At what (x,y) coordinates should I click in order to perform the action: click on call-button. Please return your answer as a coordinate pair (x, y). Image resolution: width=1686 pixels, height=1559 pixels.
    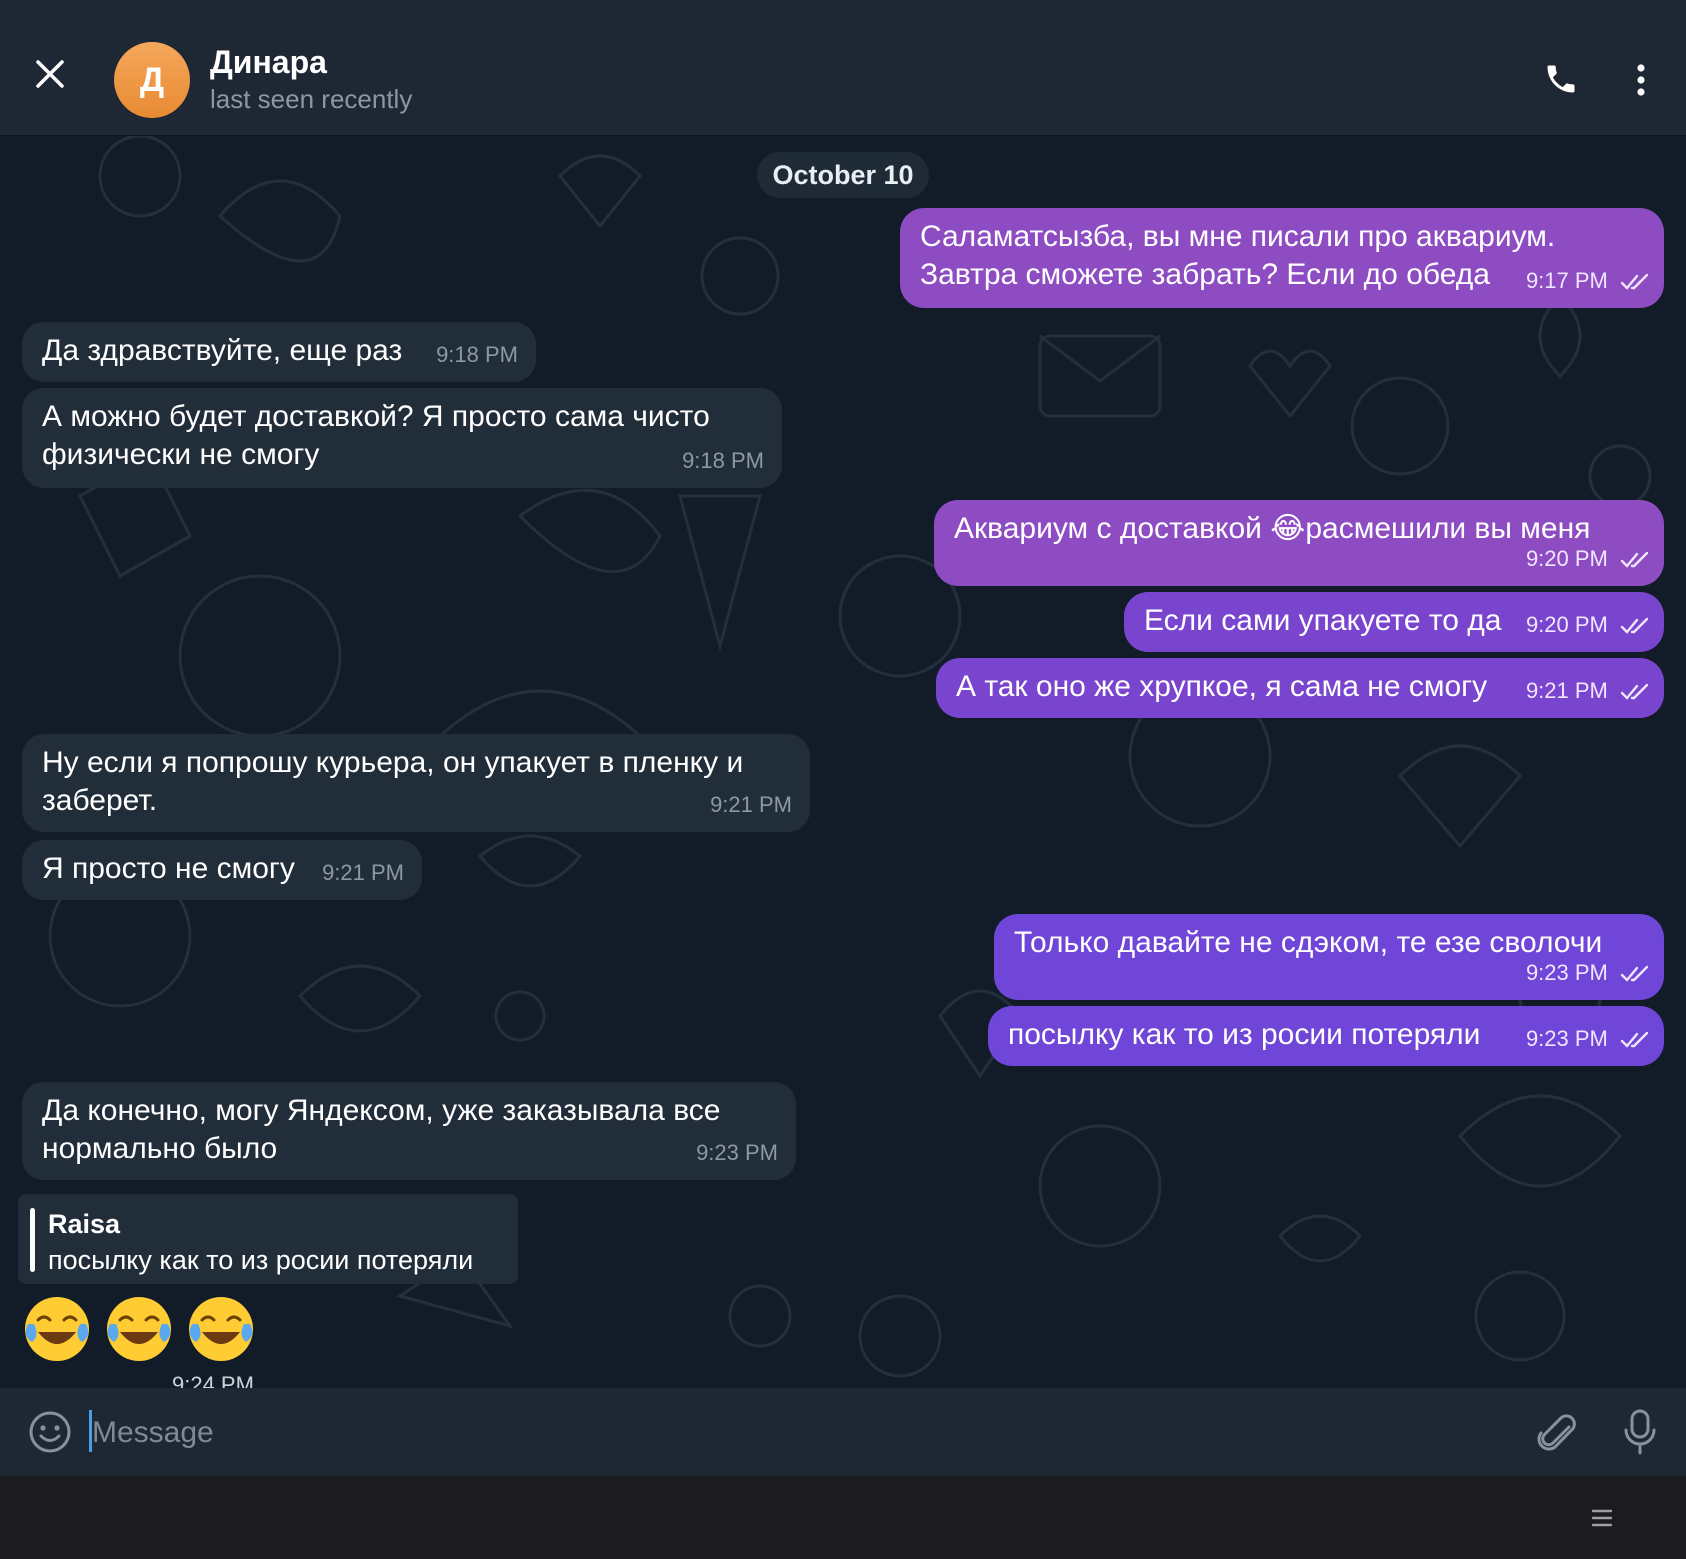
    Looking at the image, I should click on (1561, 79).